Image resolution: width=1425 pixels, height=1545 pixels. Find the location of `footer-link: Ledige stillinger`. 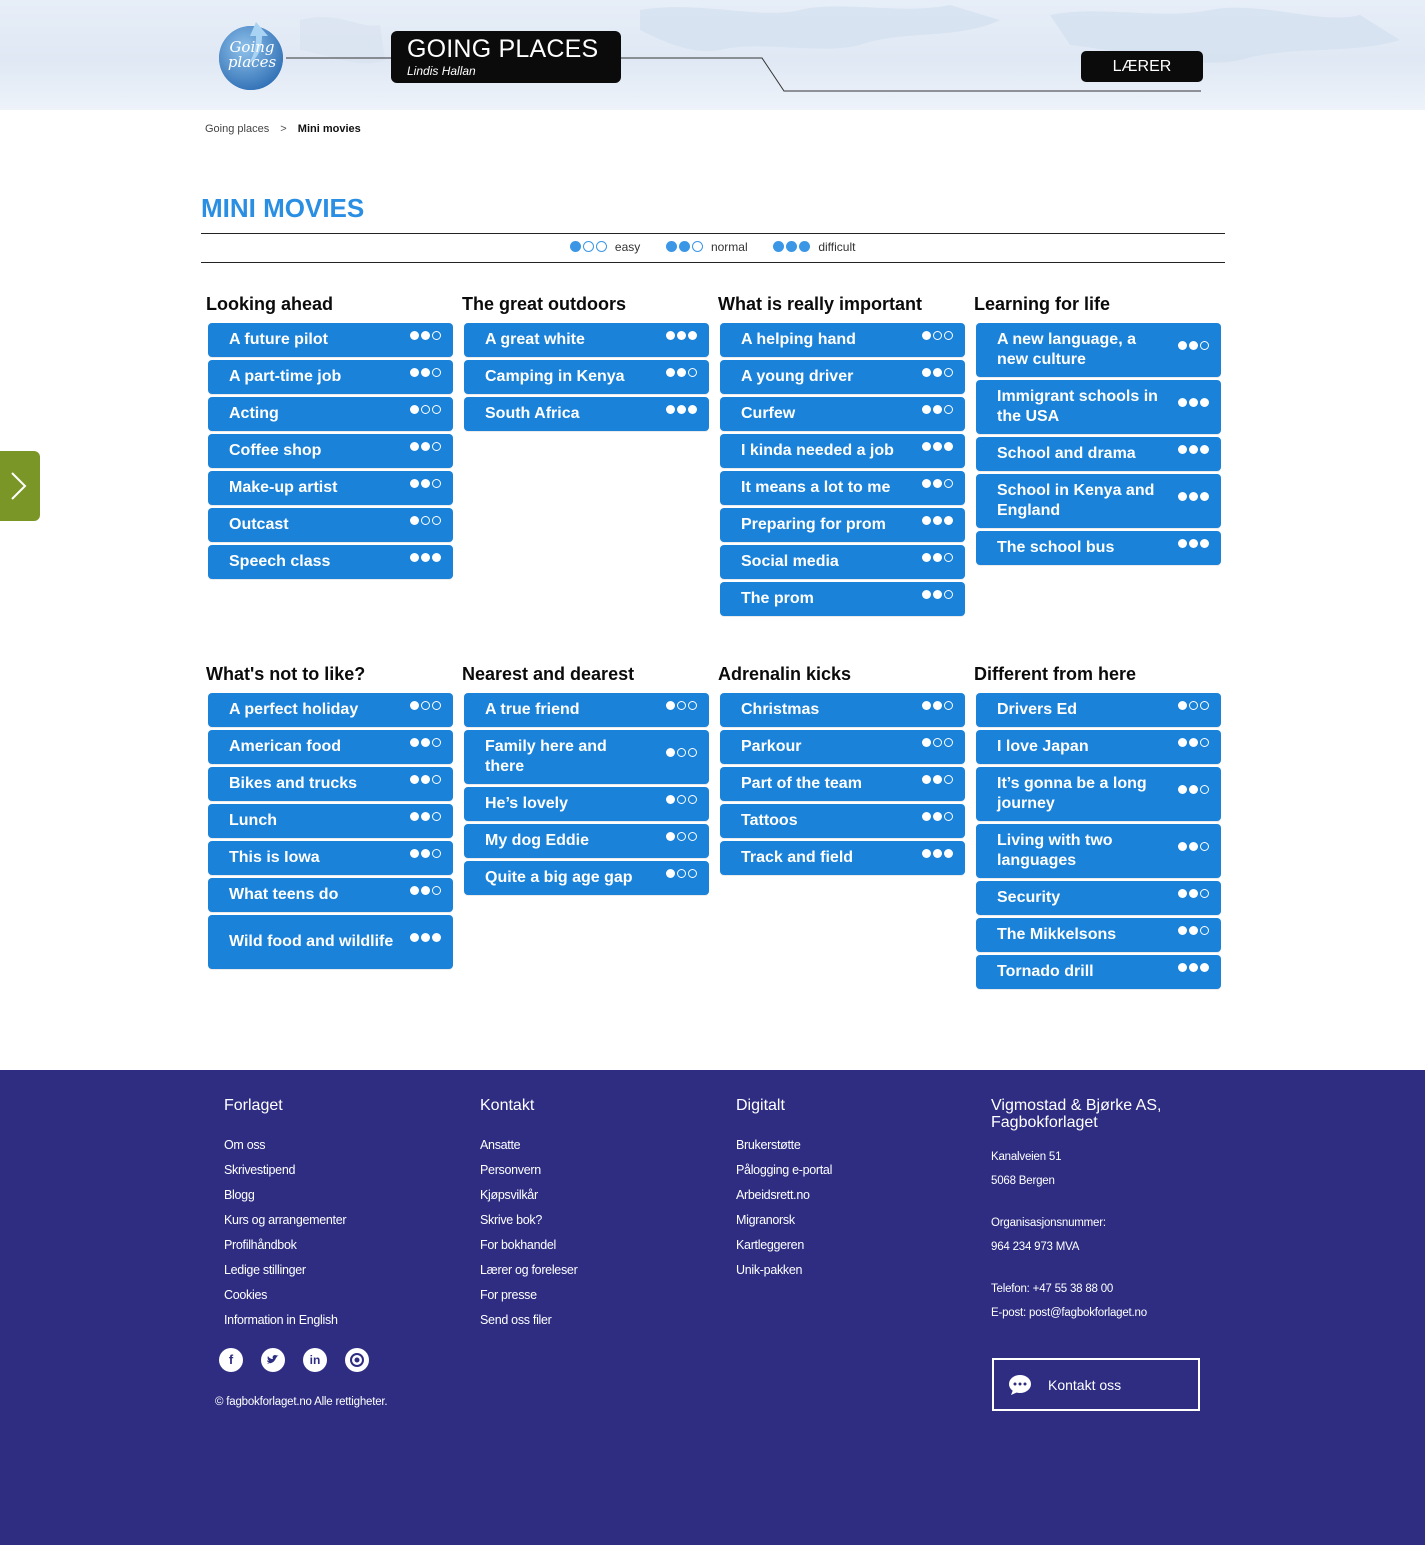

footer-link: Ledige stillinger is located at coordinates (285, 1270).